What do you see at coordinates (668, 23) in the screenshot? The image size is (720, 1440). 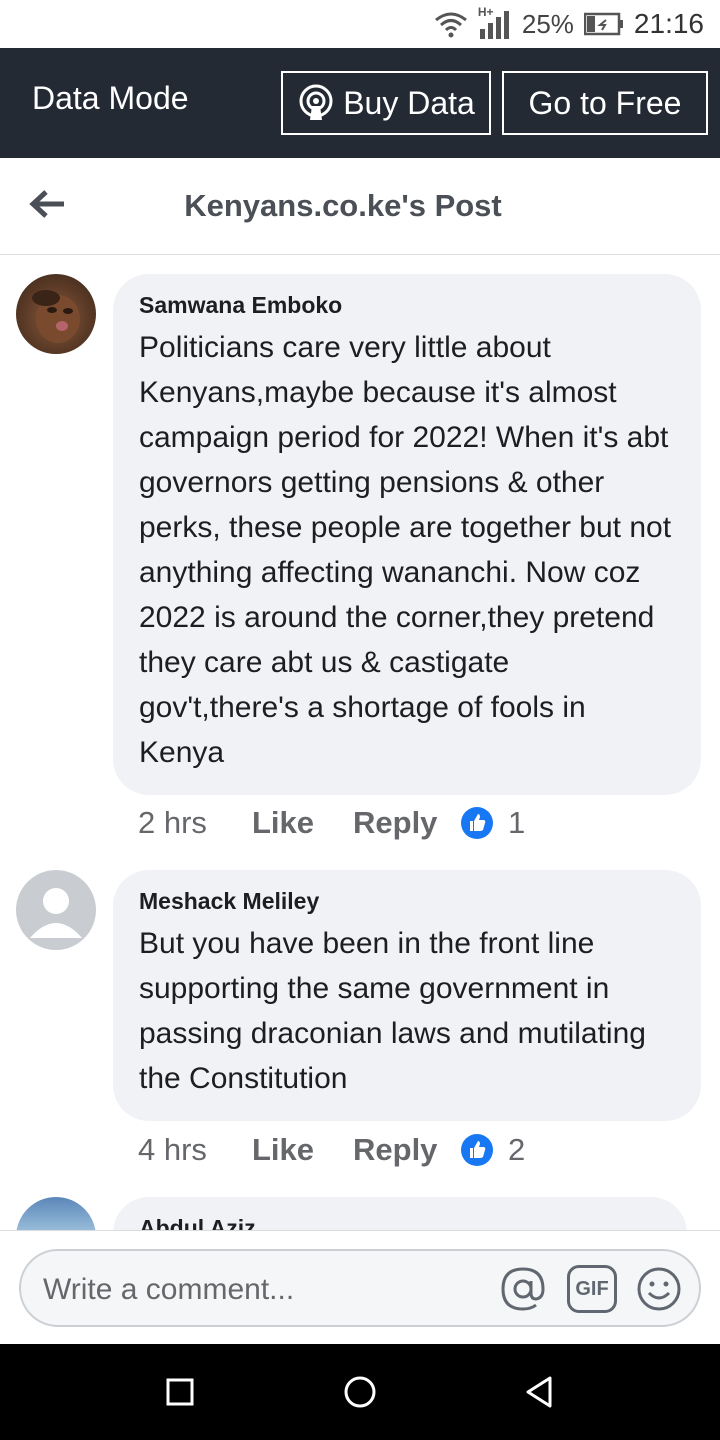 I see `clock: 21:16` at bounding box center [668, 23].